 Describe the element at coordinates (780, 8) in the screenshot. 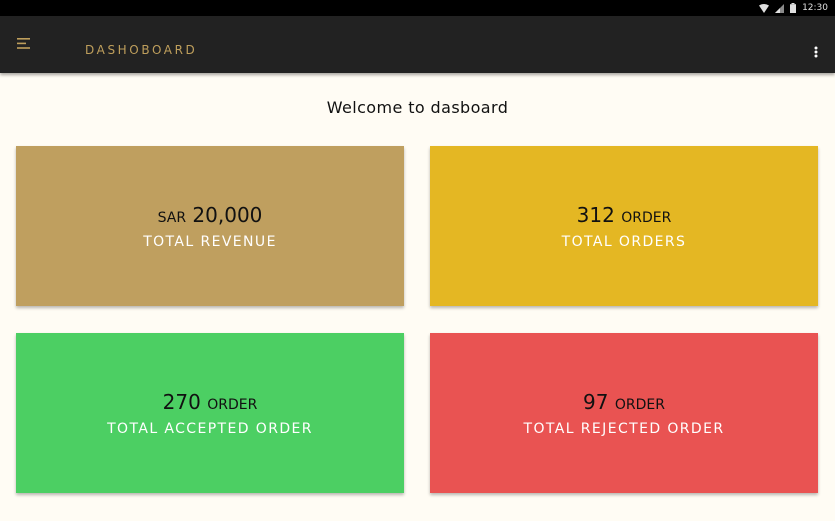

I see `signal-icon` at that location.